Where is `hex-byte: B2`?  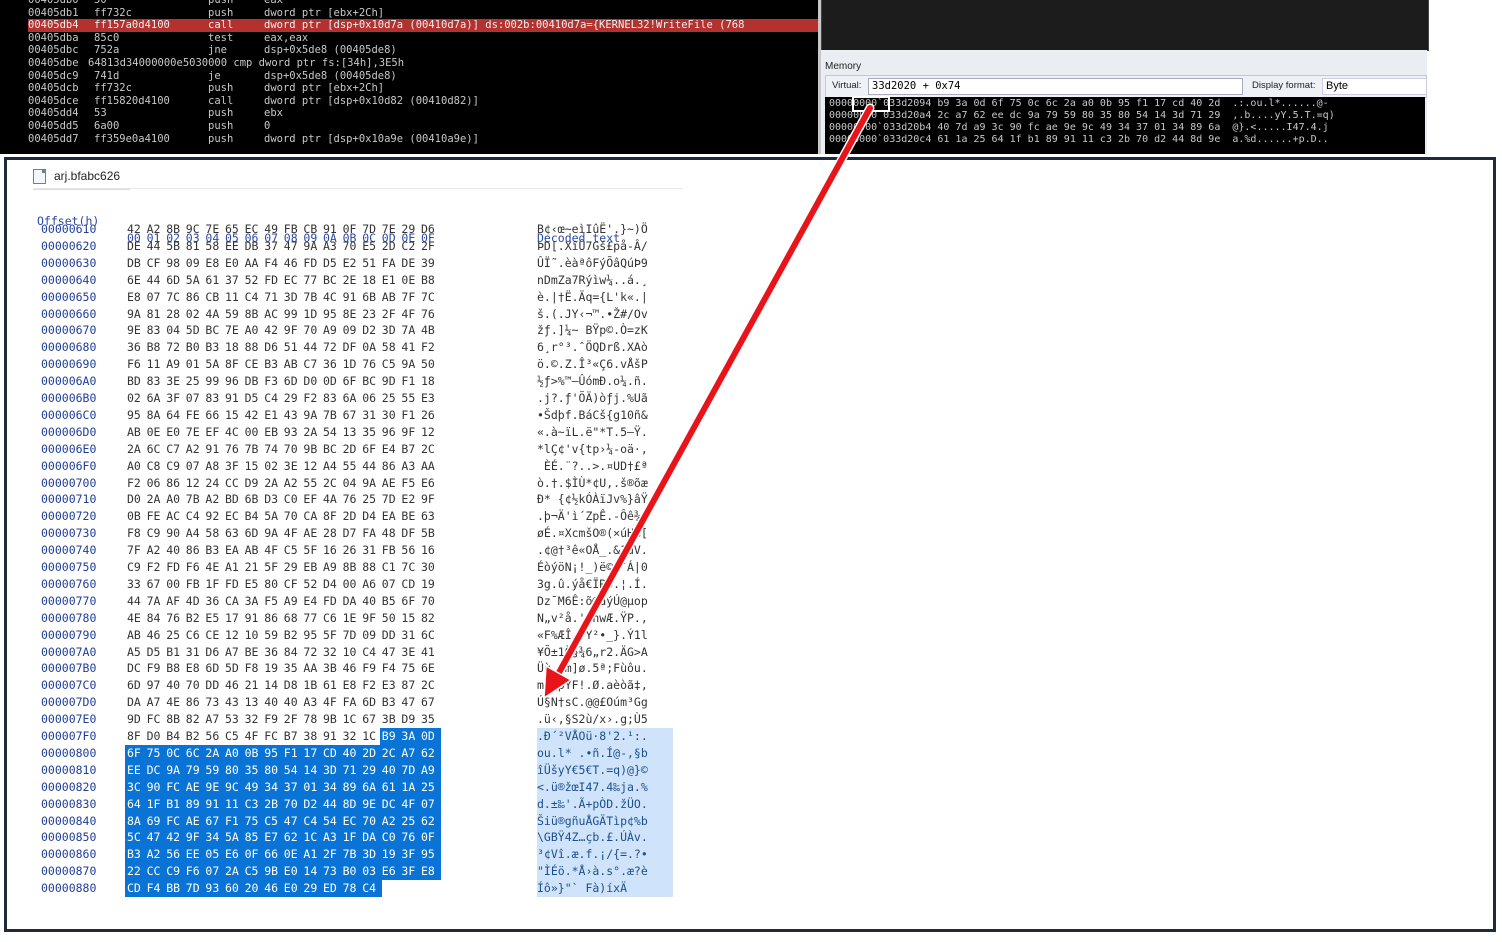
hex-byte: B2 is located at coordinates (195, 736).